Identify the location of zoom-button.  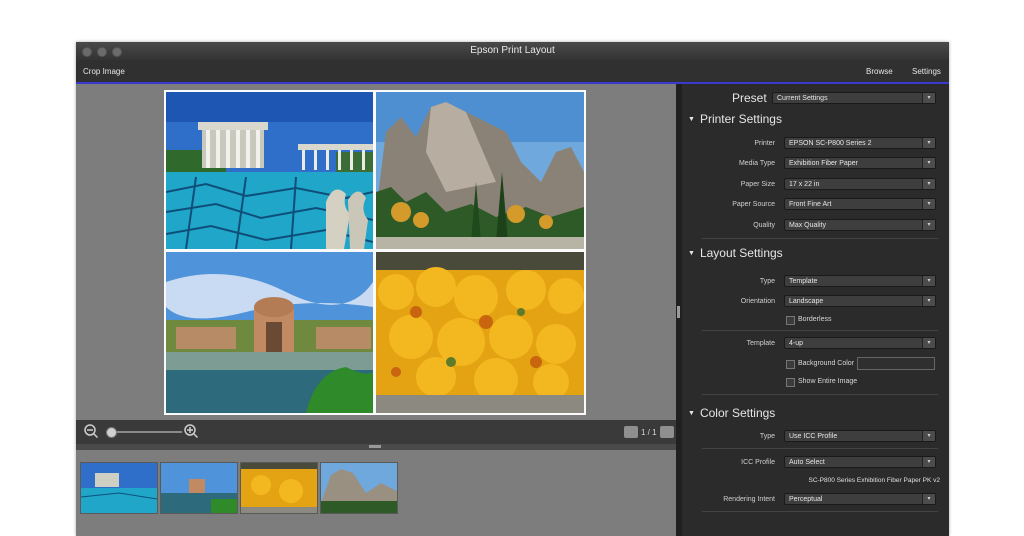
(117, 52).